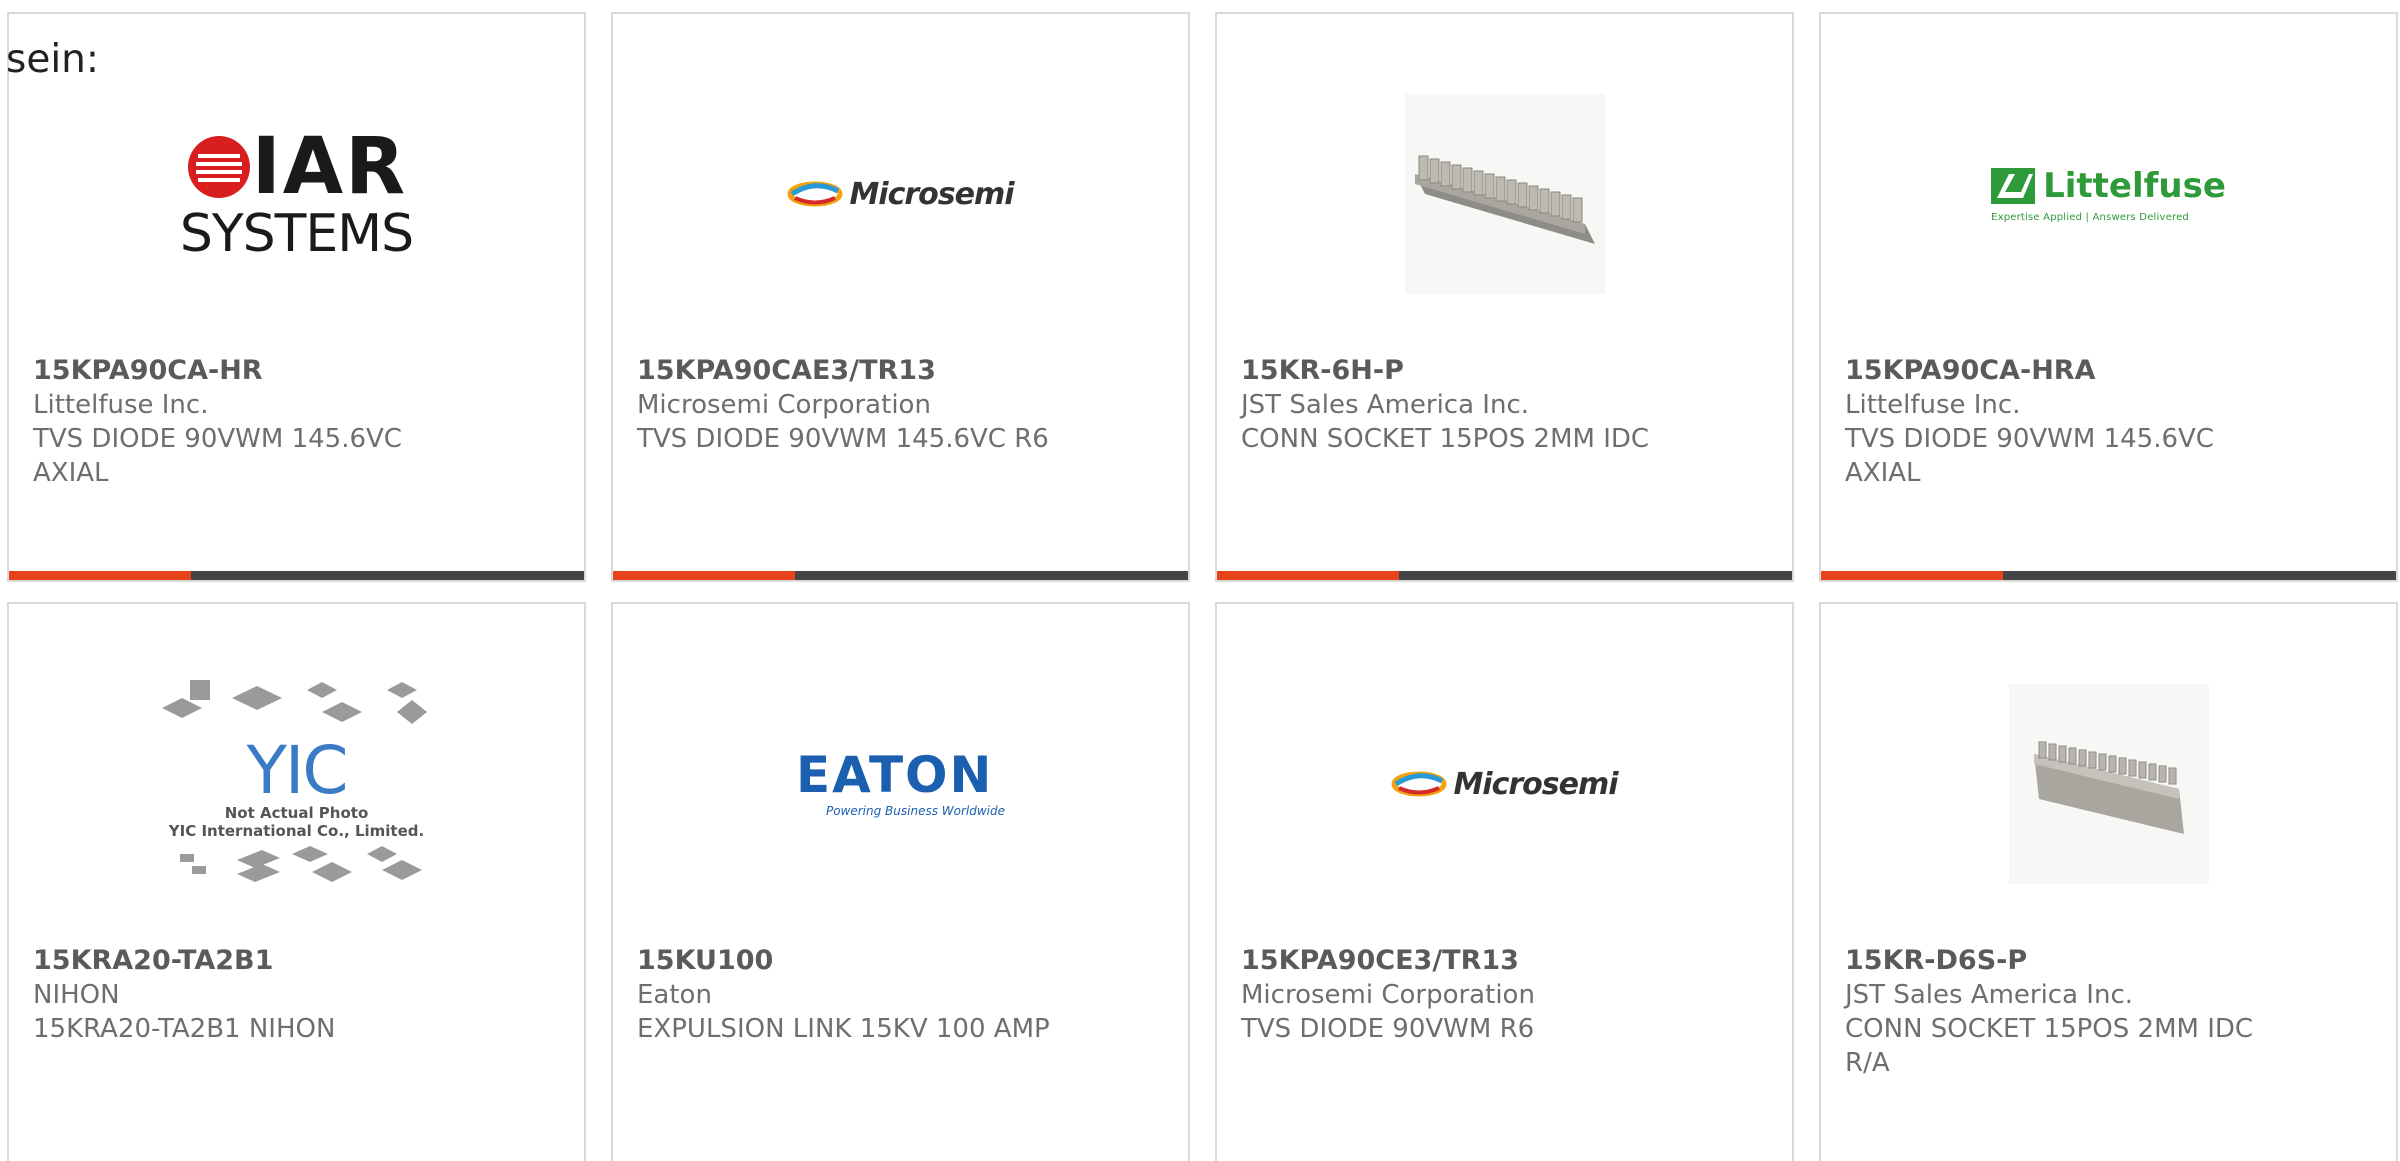 This screenshot has height=1161, width=2400. Describe the element at coordinates (329, 167) in the screenshot. I see `iar-logo-text: IAR` at that location.